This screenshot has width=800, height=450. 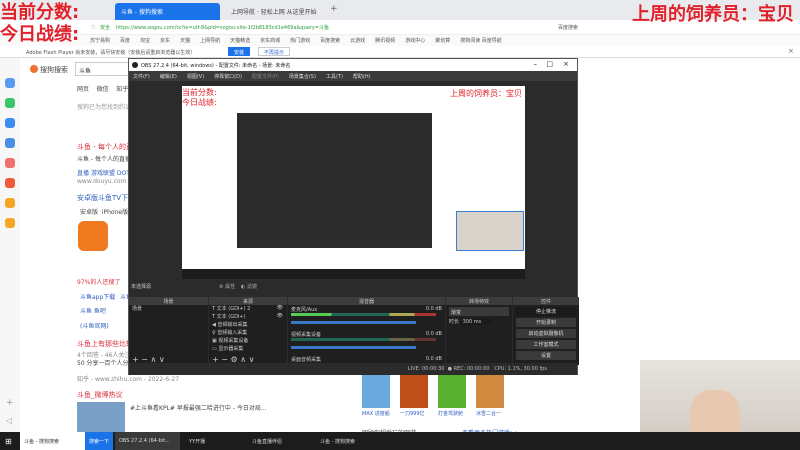 I want to click on menu-file: 文件(F), so click(x=141, y=77).